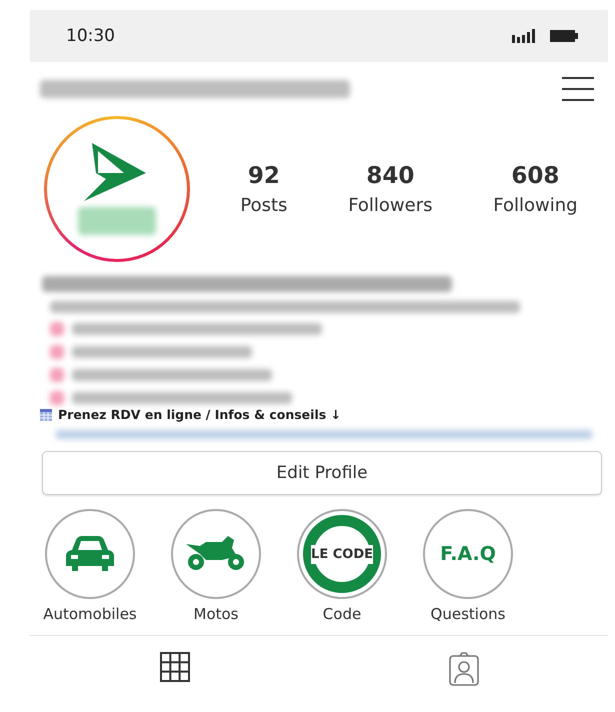 Image resolution: width=615 pixels, height=712 pixels. I want to click on stat-label: Following, so click(535, 205).